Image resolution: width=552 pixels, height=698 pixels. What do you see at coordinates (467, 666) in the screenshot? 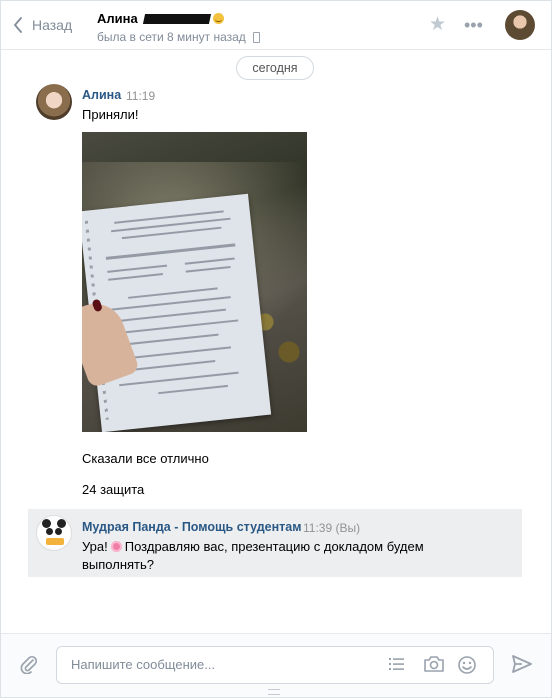
I see `smile-icon` at bounding box center [467, 666].